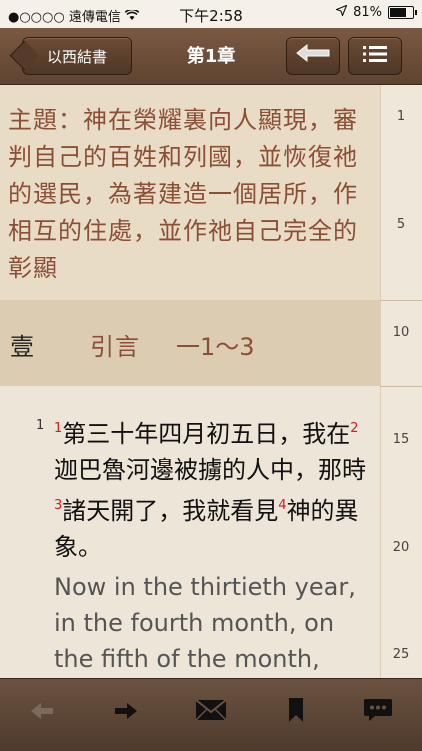  I want to click on back-button-label: 以西結書, so click(76, 56).